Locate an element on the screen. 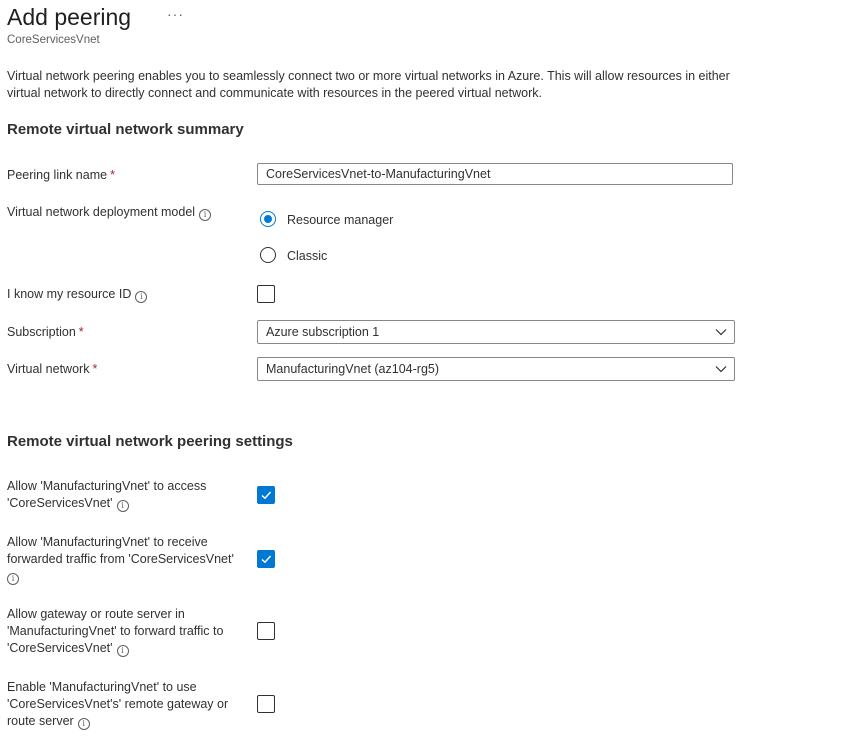  allow-access-label-line2-row: 'CoreServicesVnet' i is located at coordinates (106, 503).